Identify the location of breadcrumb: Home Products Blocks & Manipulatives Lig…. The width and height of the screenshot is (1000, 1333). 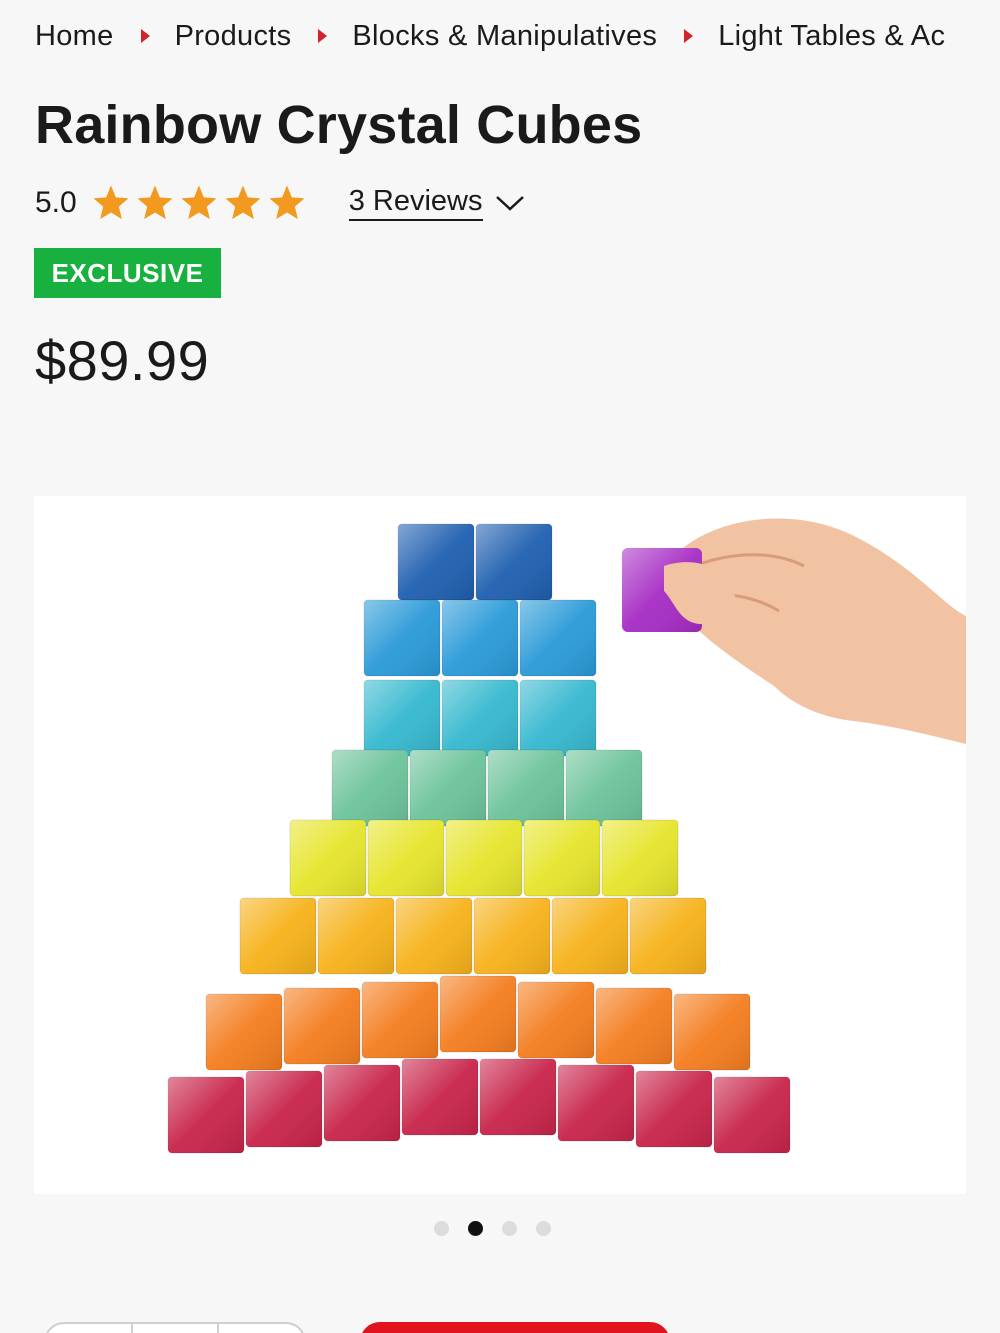
(490, 36).